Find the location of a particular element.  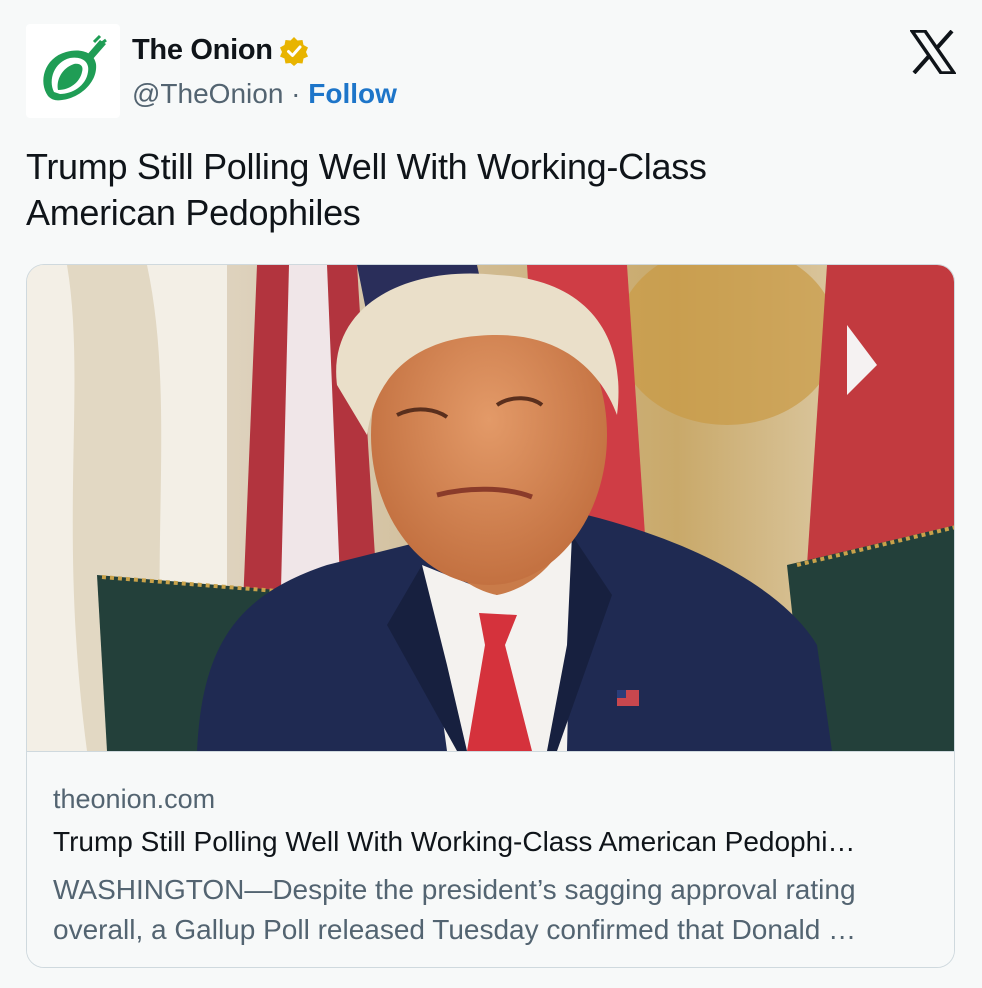

handle-row: @TheOnion · Follow is located at coordinates (264, 94).